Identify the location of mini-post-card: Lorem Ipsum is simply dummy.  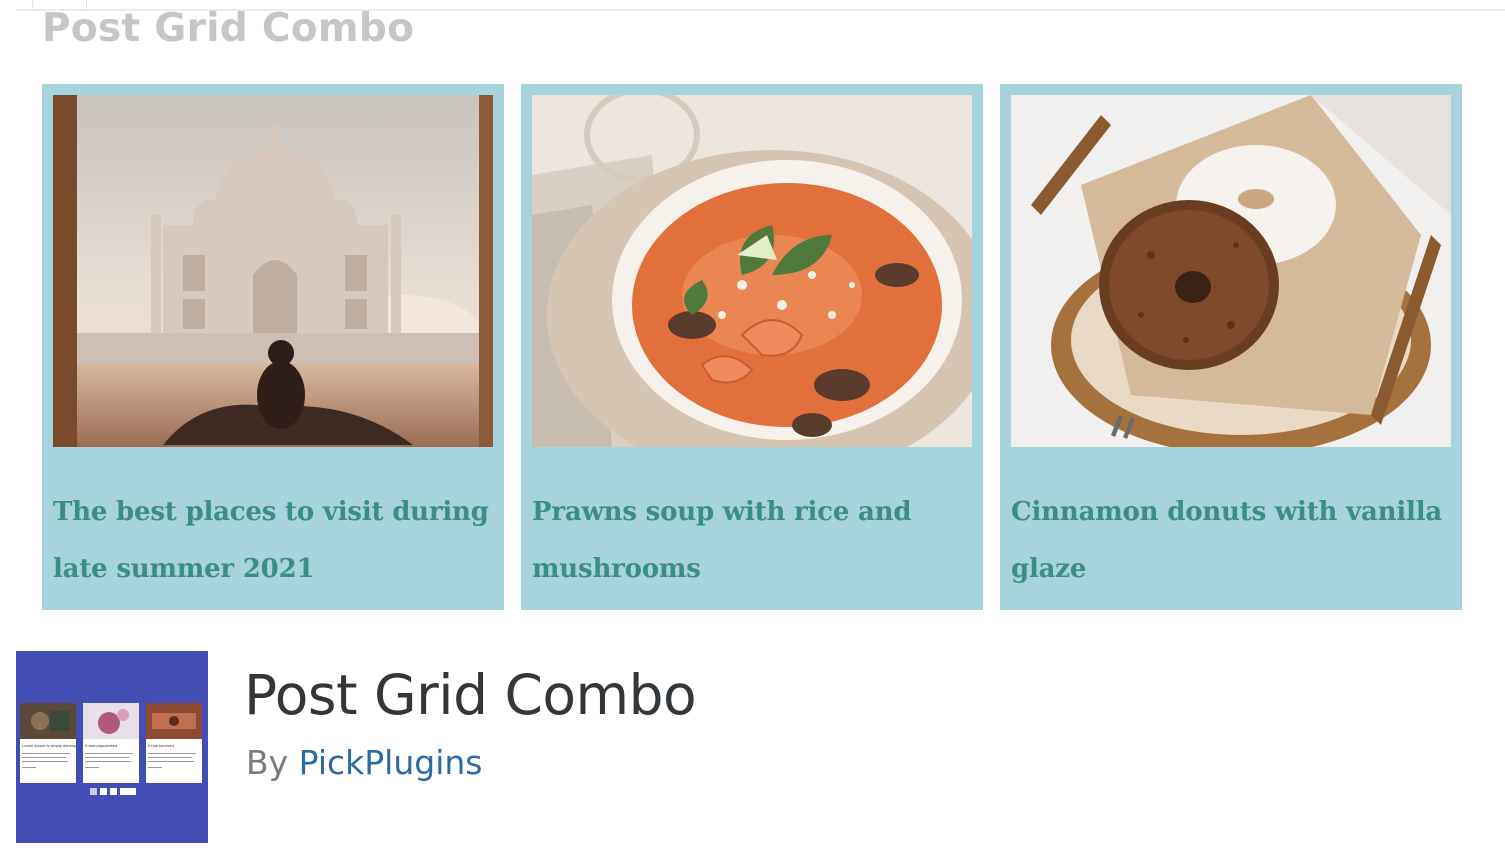
(48, 743).